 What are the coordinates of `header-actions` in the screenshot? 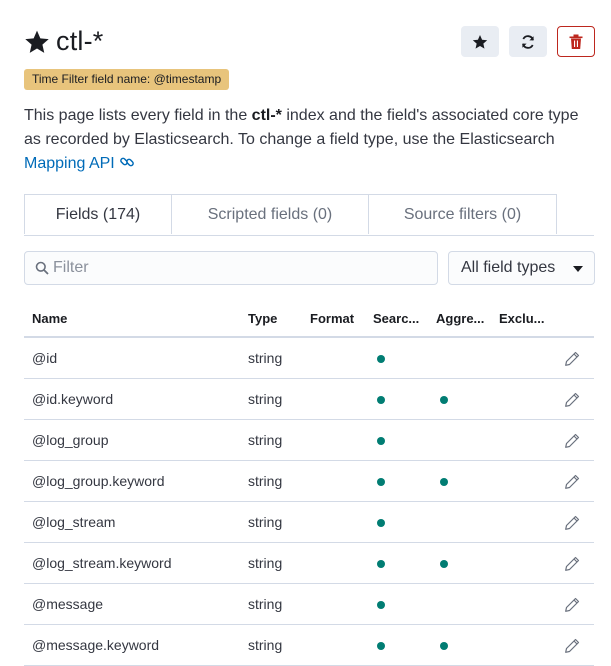 It's located at (528, 41).